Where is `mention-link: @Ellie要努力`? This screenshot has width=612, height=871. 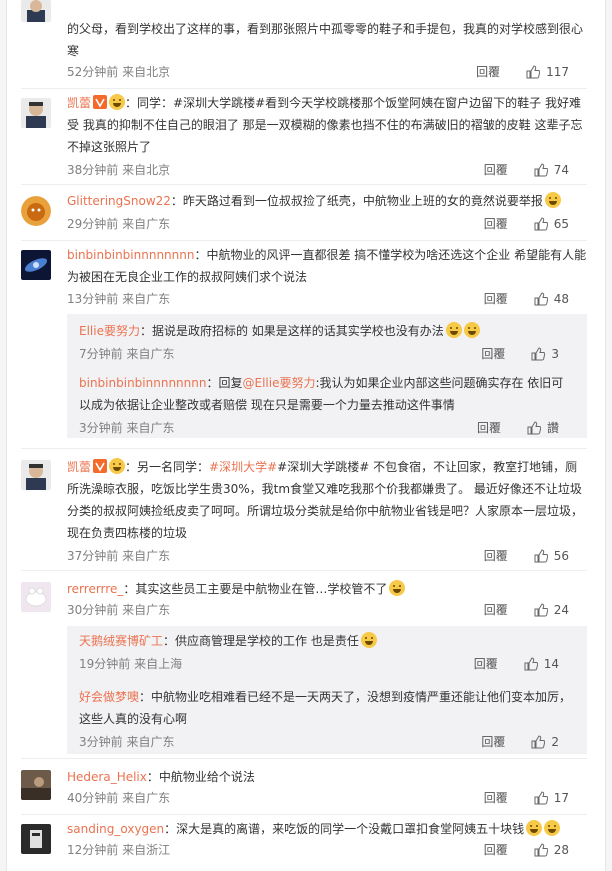
mention-link: @Ellie要努力 is located at coordinates (278, 383).